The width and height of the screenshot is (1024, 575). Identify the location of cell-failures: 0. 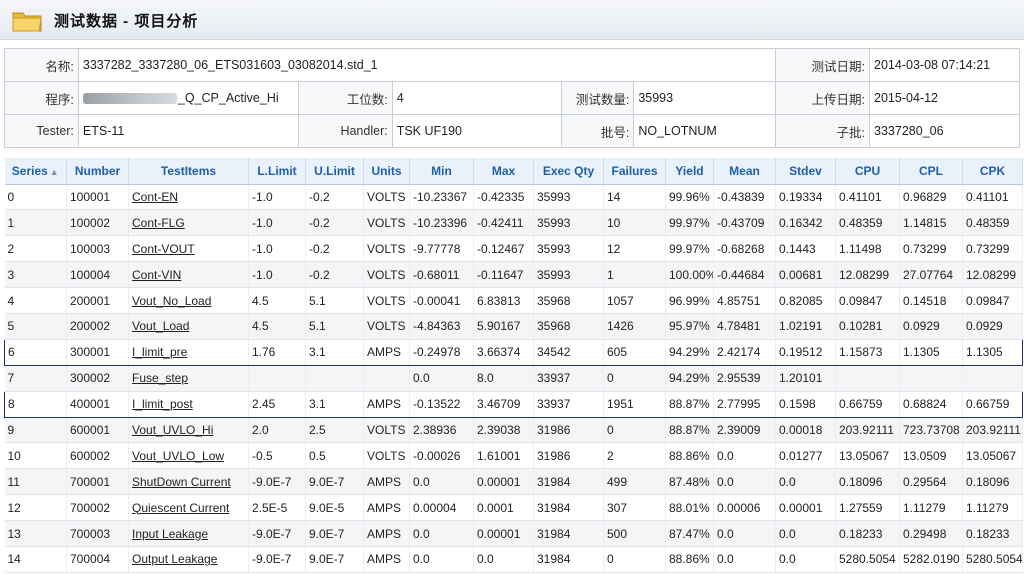
(634, 378).